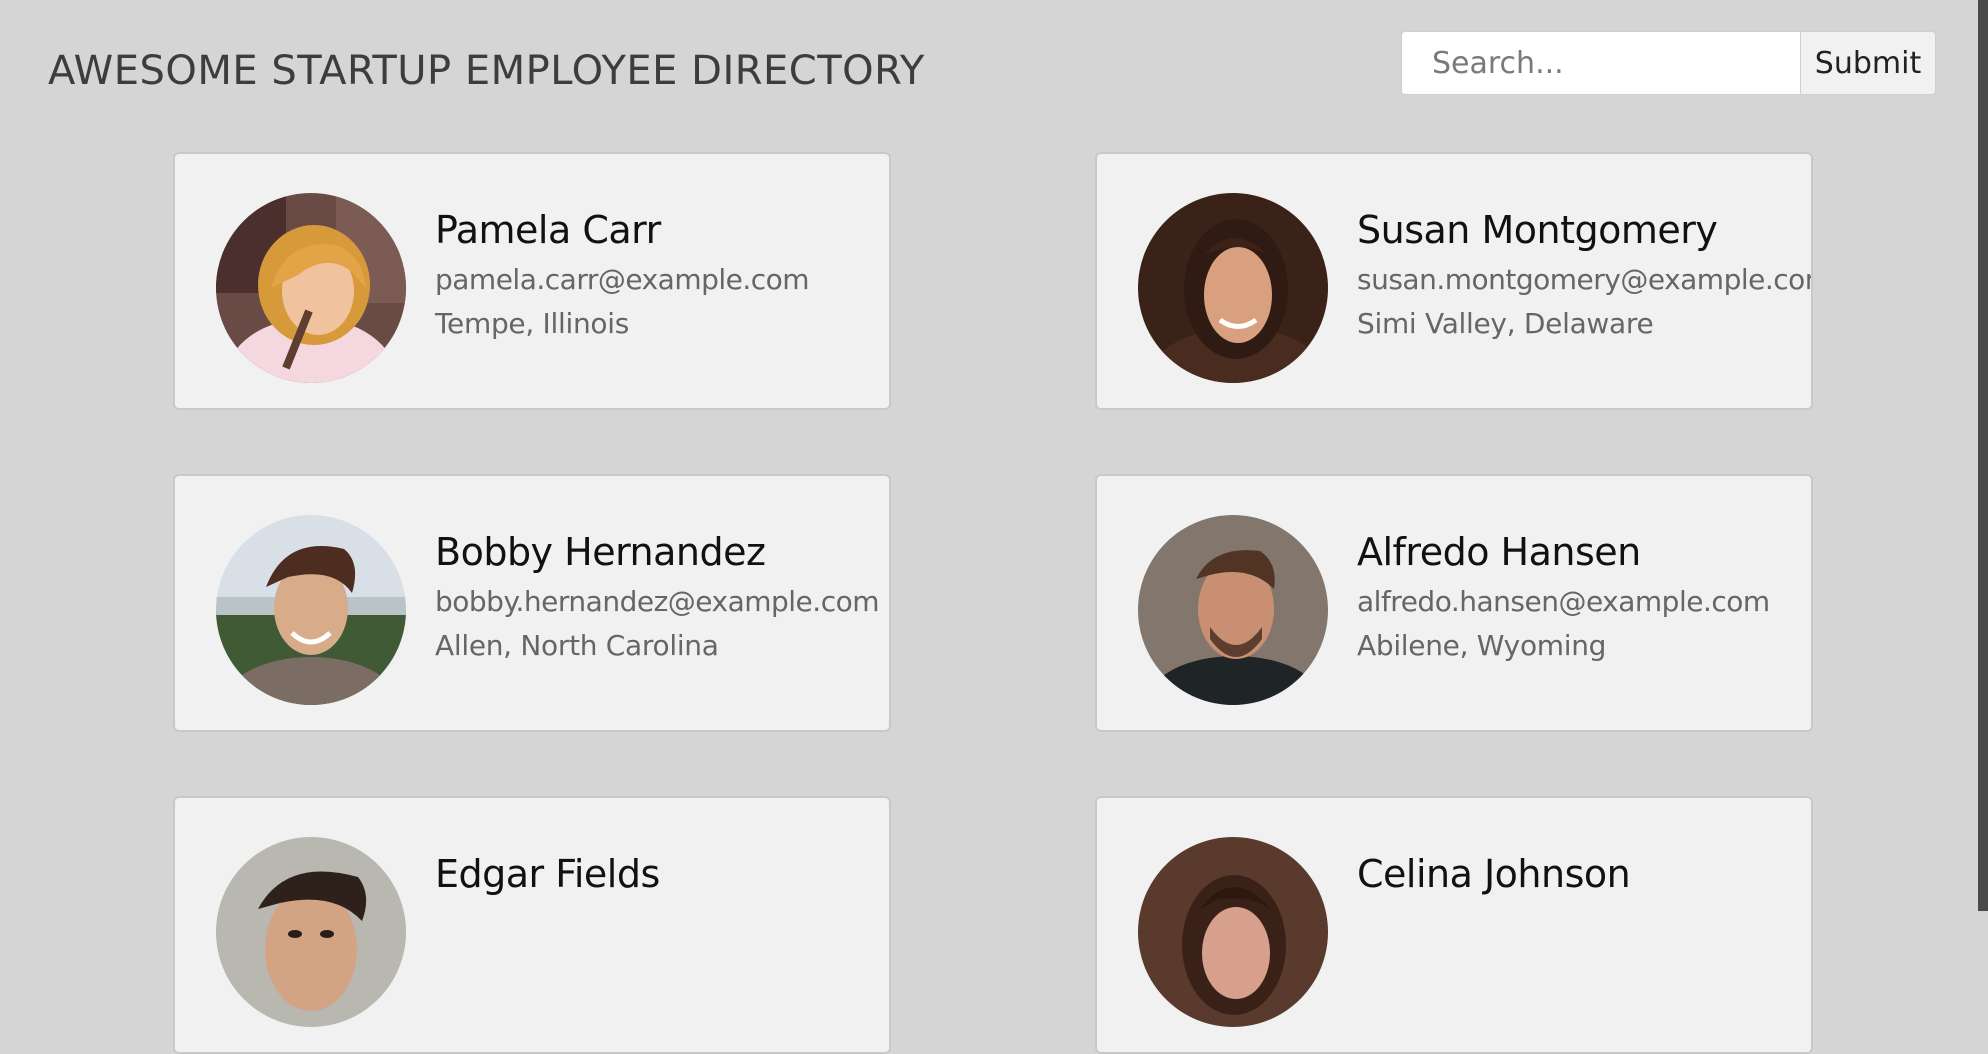  Describe the element at coordinates (600, 552) in the screenshot. I see `employee-name: Bobby Hernandez` at that location.